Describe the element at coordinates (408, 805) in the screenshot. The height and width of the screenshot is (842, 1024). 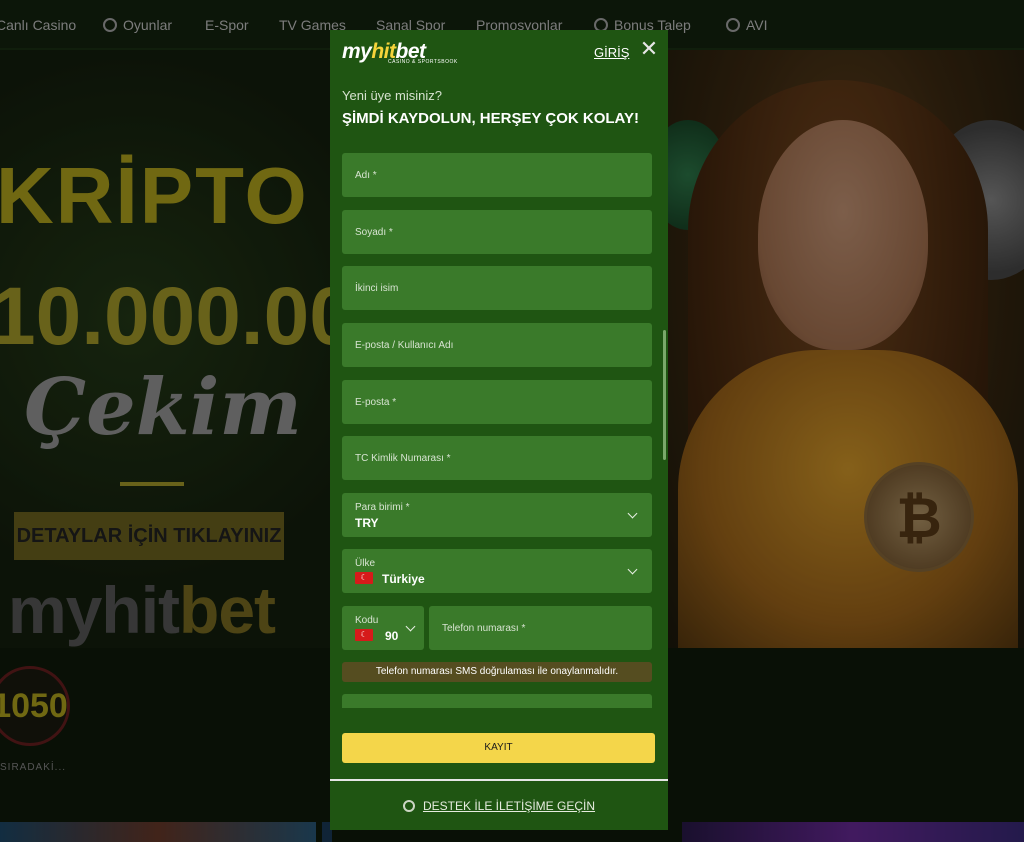
I see `support-agent-icon` at that location.